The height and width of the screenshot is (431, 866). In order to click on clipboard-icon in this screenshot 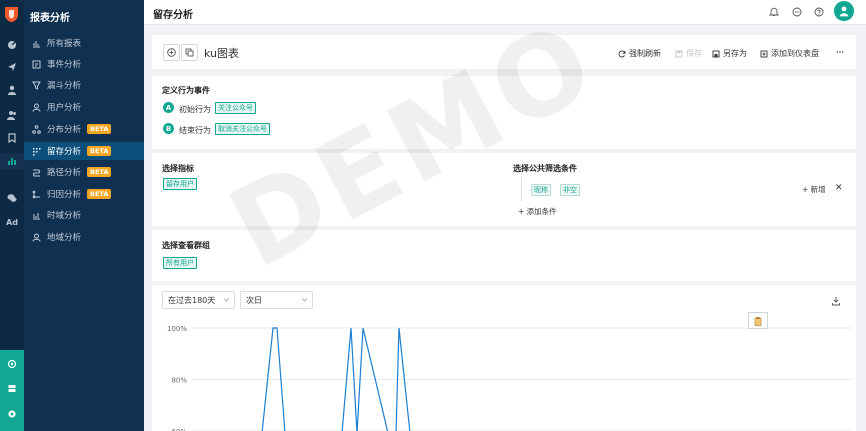, I will do `click(758, 320)`.